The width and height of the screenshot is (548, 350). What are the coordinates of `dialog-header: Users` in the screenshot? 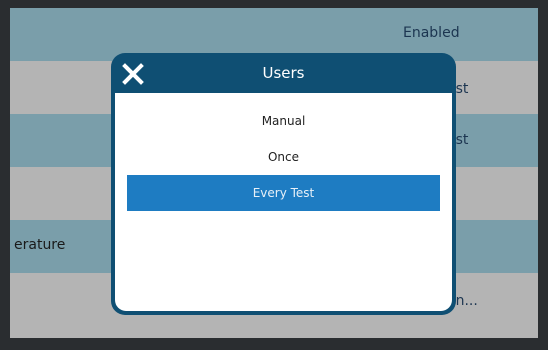 It's located at (283, 73).